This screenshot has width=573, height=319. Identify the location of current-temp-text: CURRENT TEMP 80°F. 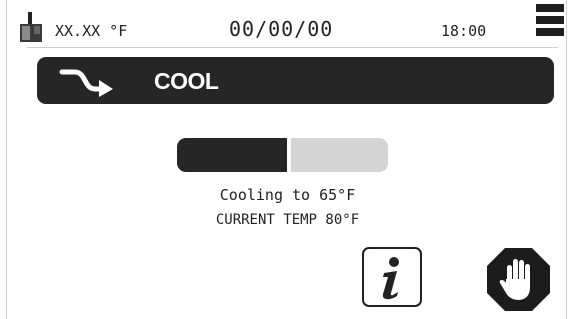
(287, 220).